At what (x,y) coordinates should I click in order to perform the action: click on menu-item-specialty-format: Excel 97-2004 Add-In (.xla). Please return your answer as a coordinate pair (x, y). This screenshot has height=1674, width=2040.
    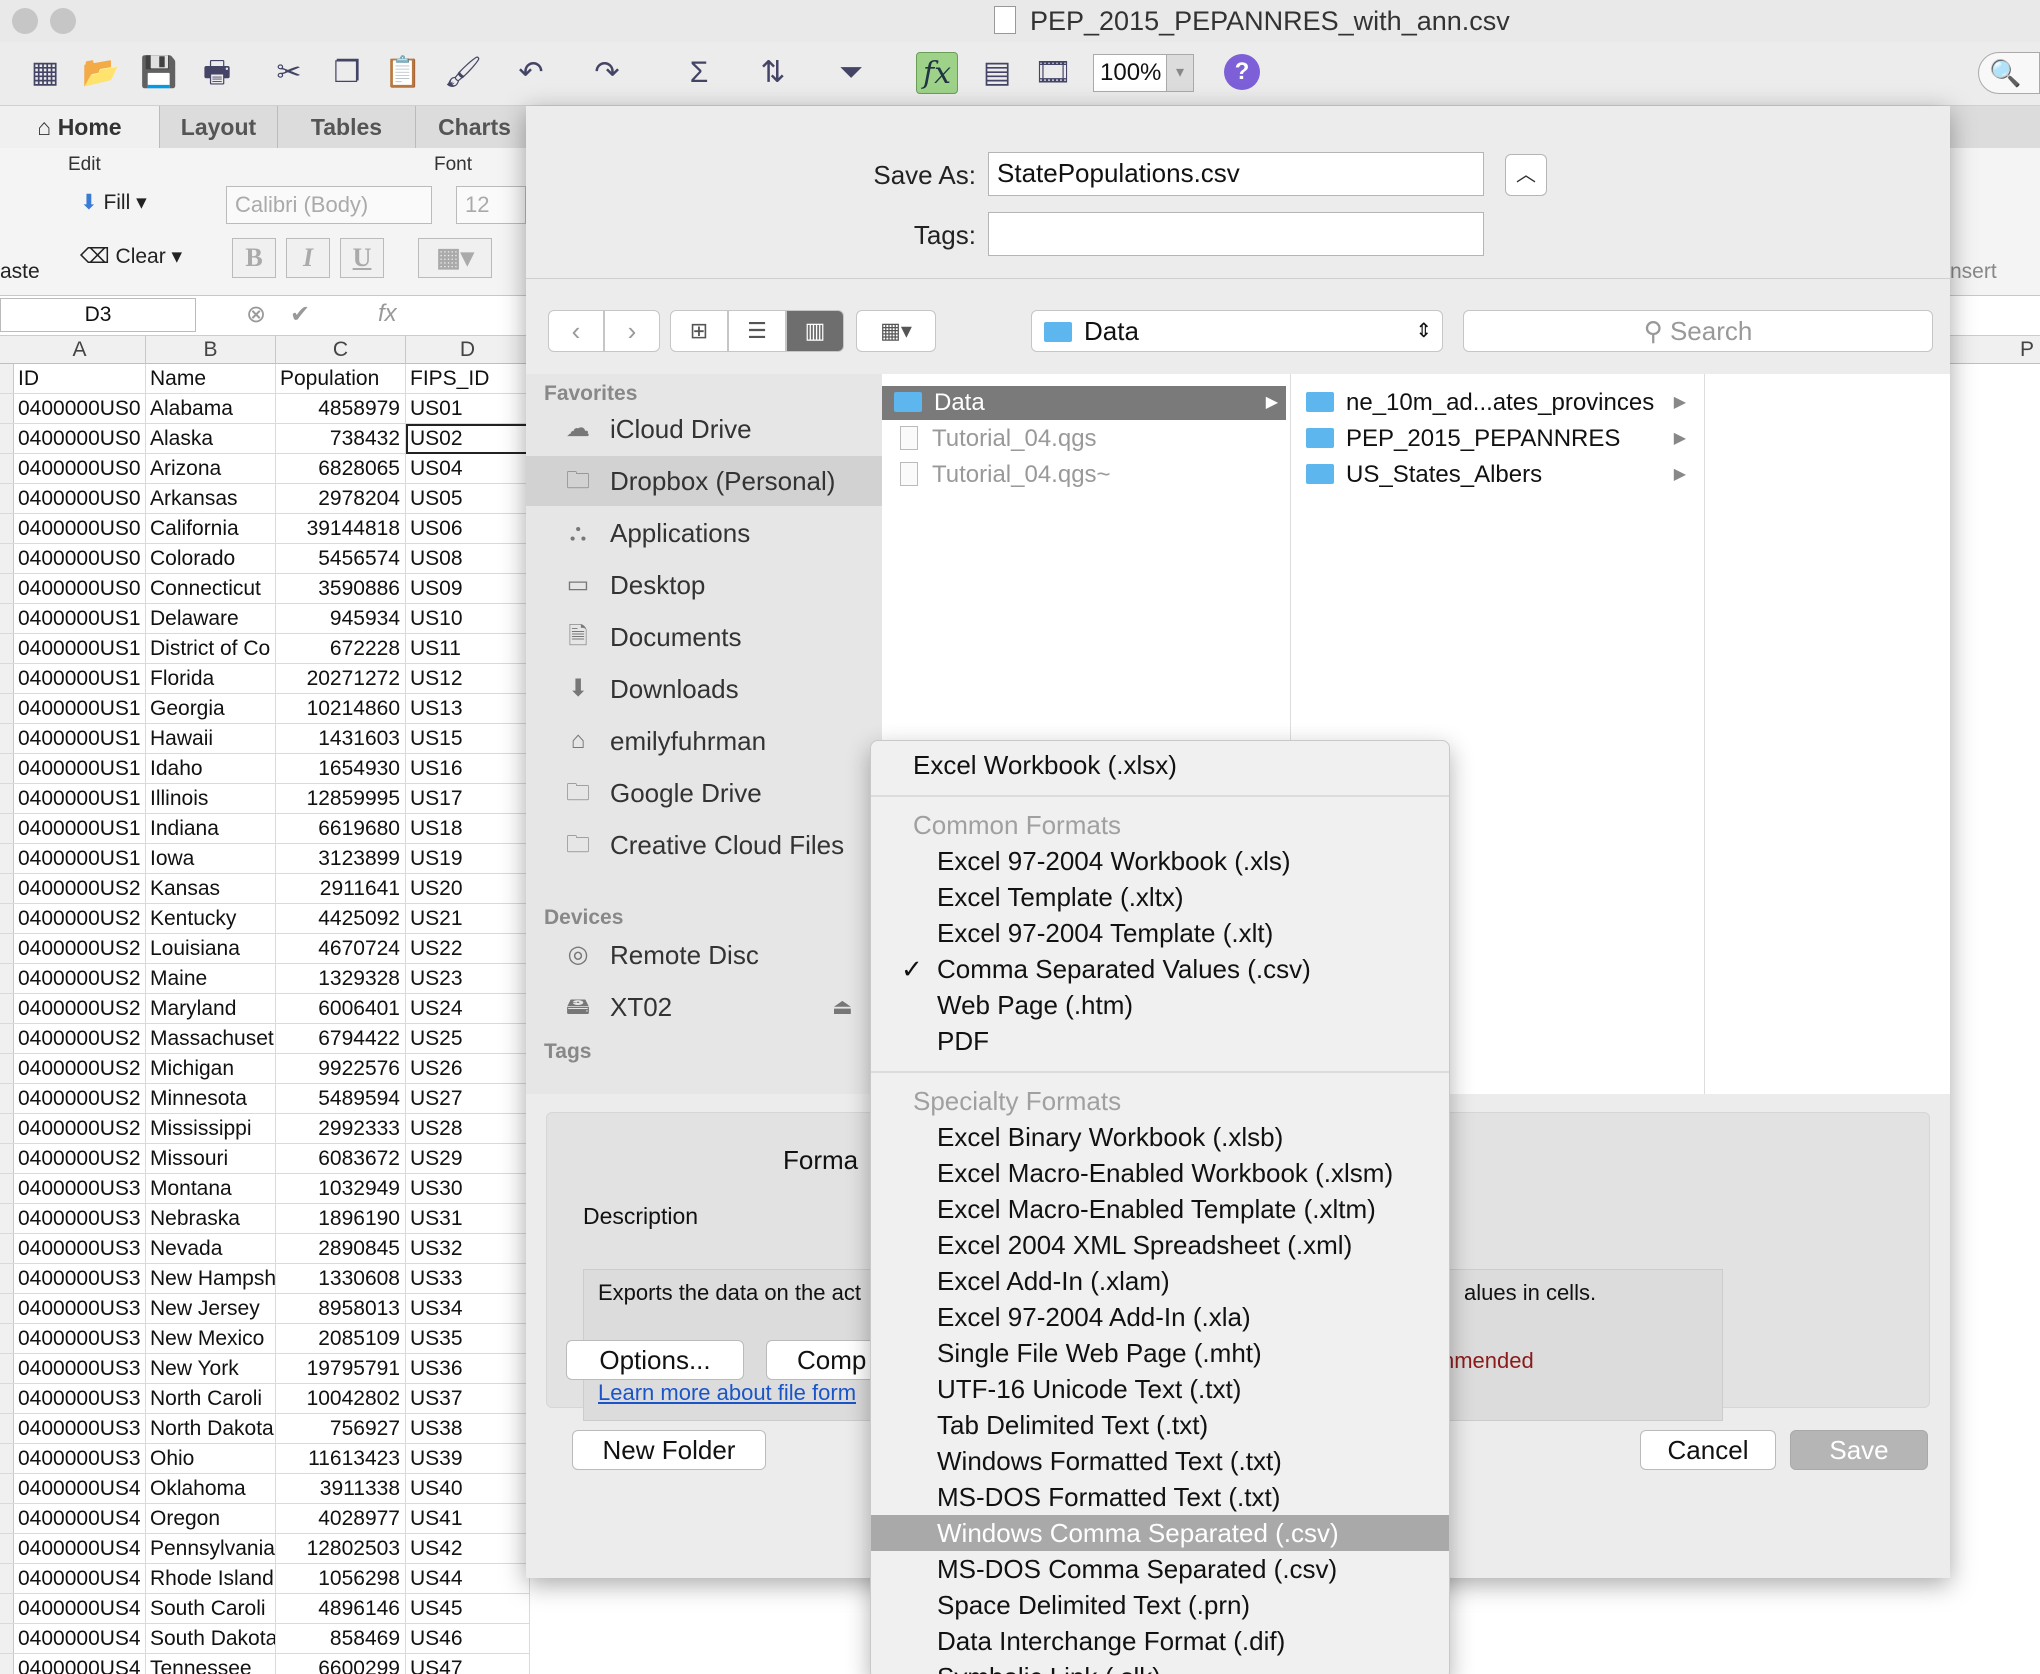
    Looking at the image, I should click on (1160, 1317).